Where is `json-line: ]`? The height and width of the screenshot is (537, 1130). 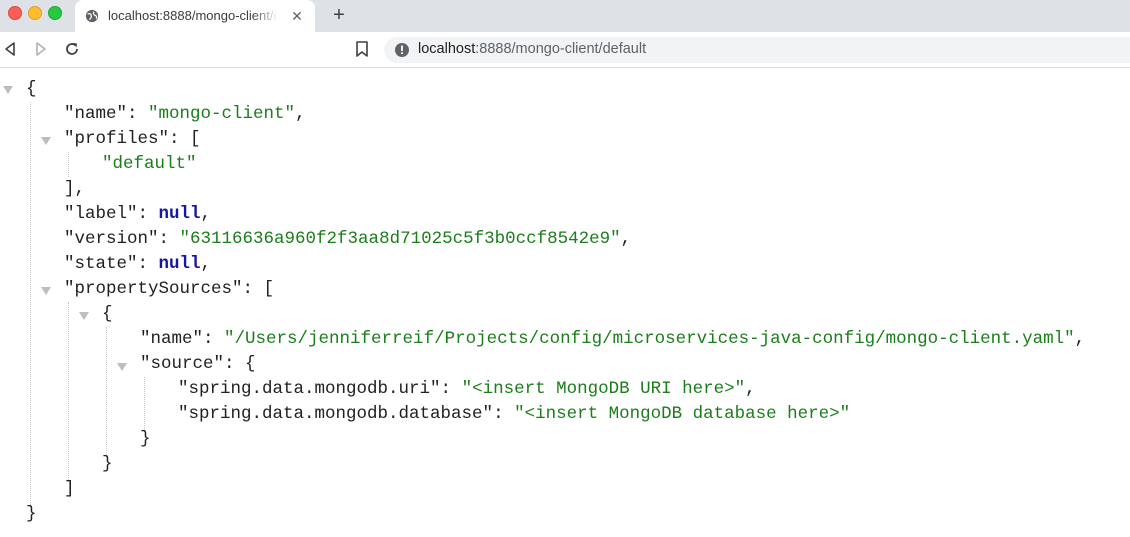 json-line: ] is located at coordinates (69, 489).